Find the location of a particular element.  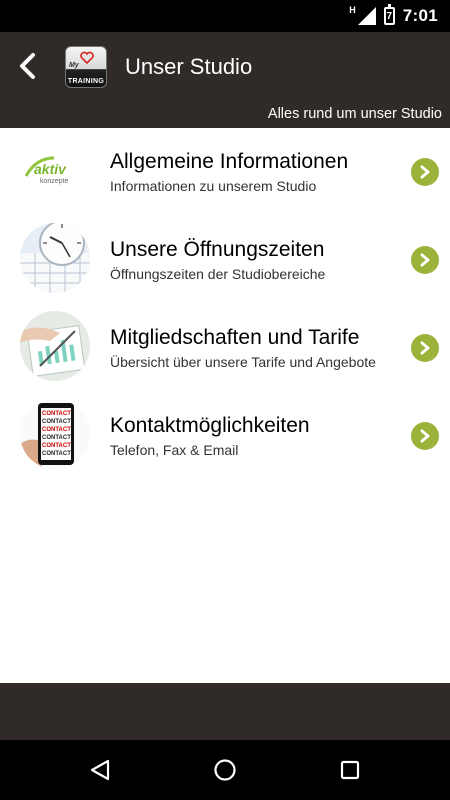

clock-calendar-graphic is located at coordinates (55, 258).